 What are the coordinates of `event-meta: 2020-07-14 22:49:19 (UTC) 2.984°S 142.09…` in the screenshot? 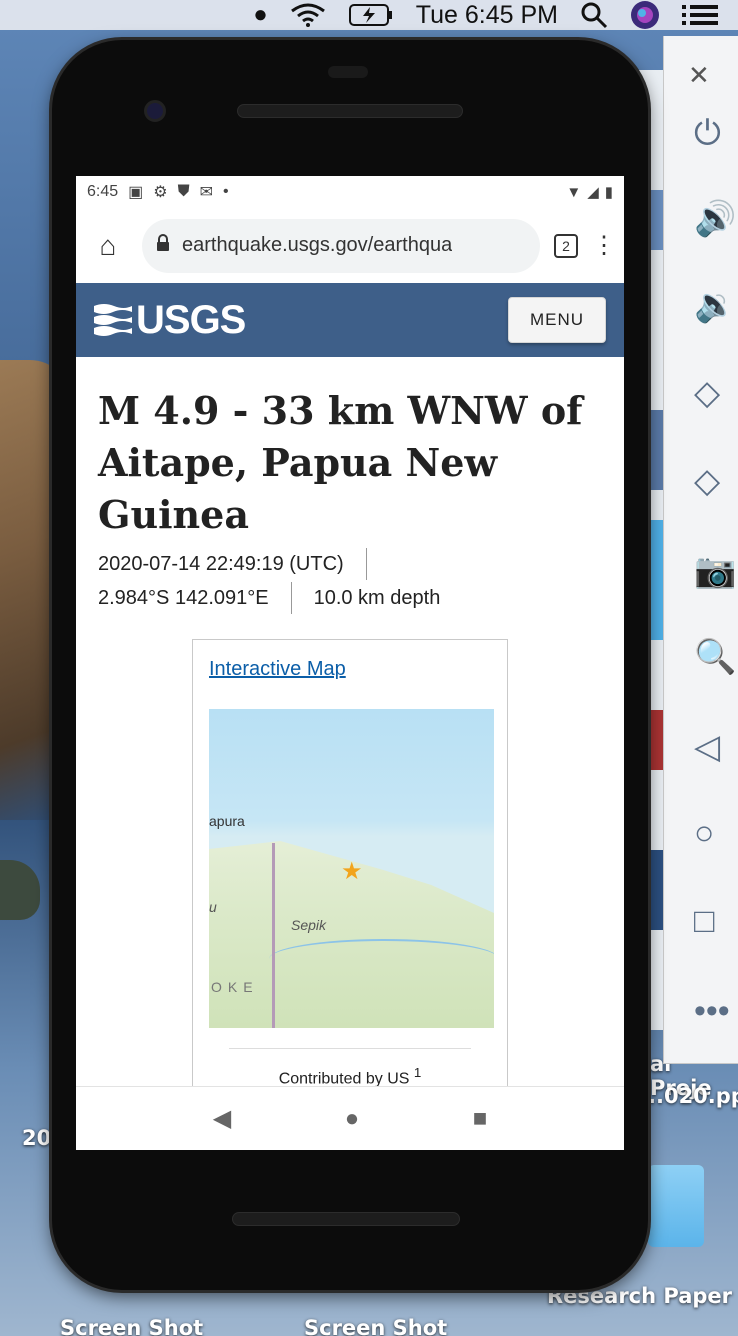 It's located at (350, 581).